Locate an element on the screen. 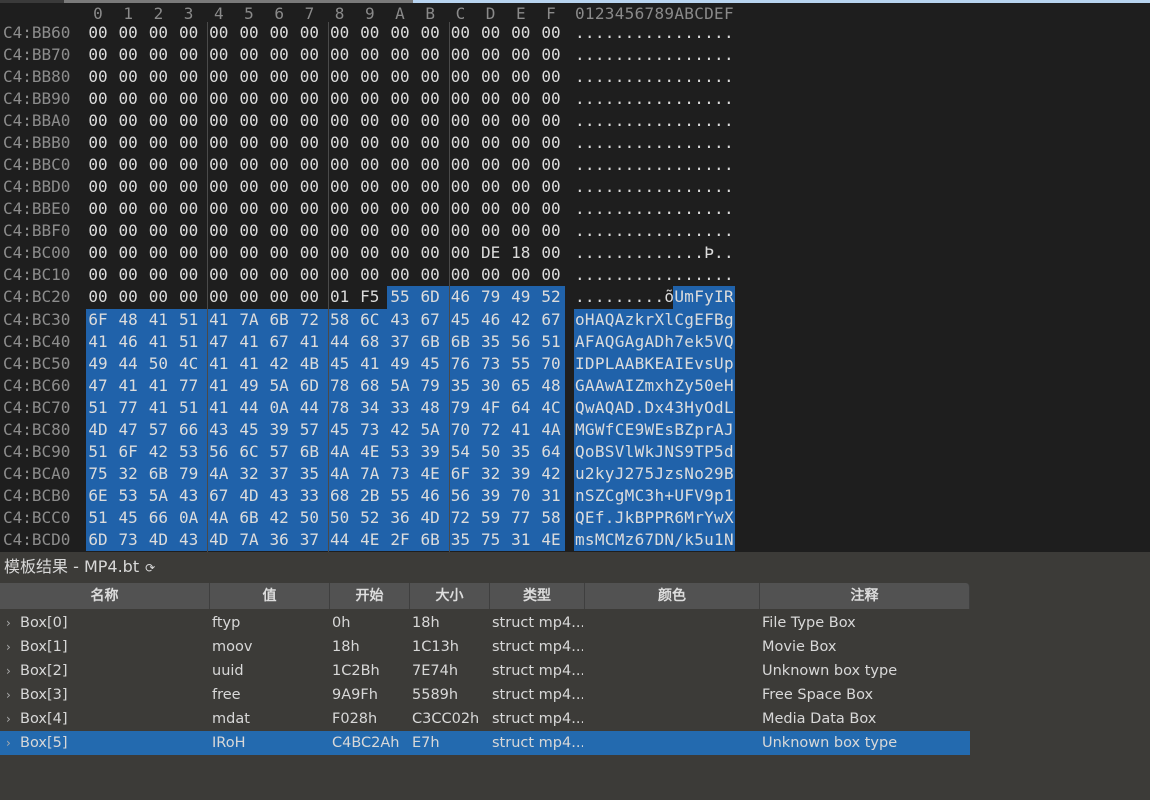 This screenshot has height=800, width=1150. hex-byte: 53 is located at coordinates (128, 496).